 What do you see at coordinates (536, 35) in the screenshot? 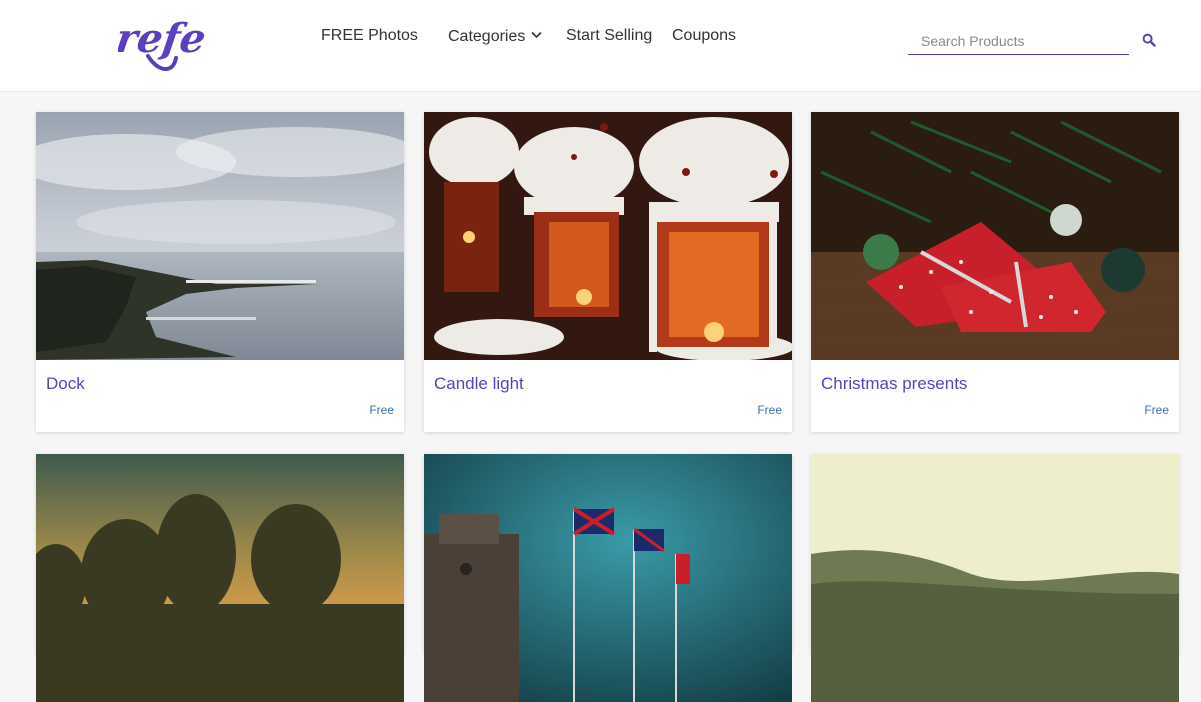
I see `chevron-down-icon` at bounding box center [536, 35].